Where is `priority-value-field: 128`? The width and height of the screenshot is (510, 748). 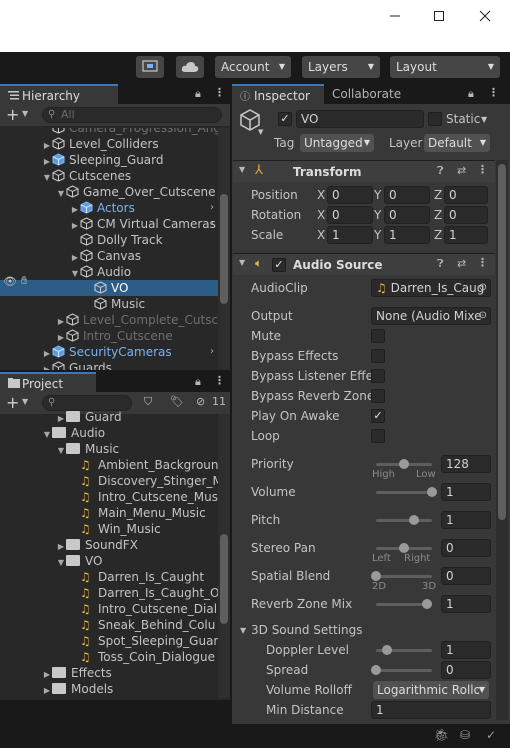 priority-value-field: 128 is located at coordinates (466, 464).